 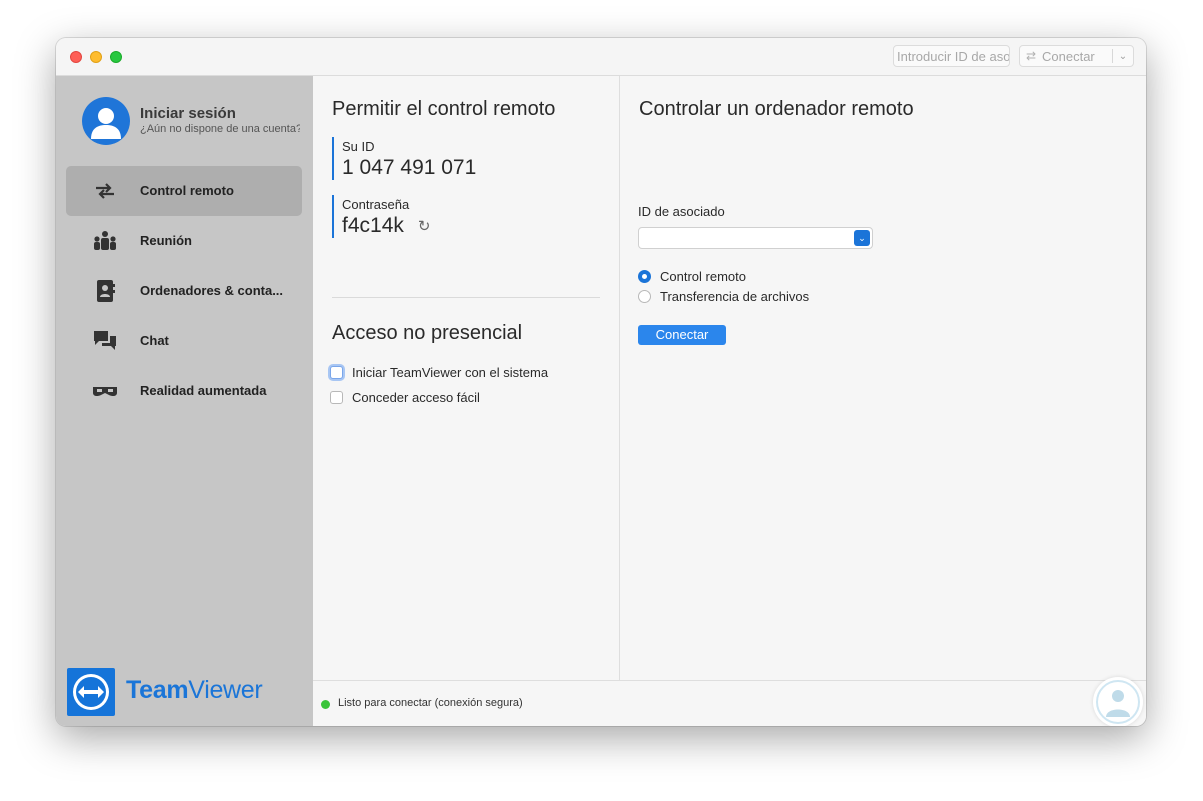 What do you see at coordinates (755, 238) in the screenshot?
I see `partner-id-combobox: ⌄` at bounding box center [755, 238].